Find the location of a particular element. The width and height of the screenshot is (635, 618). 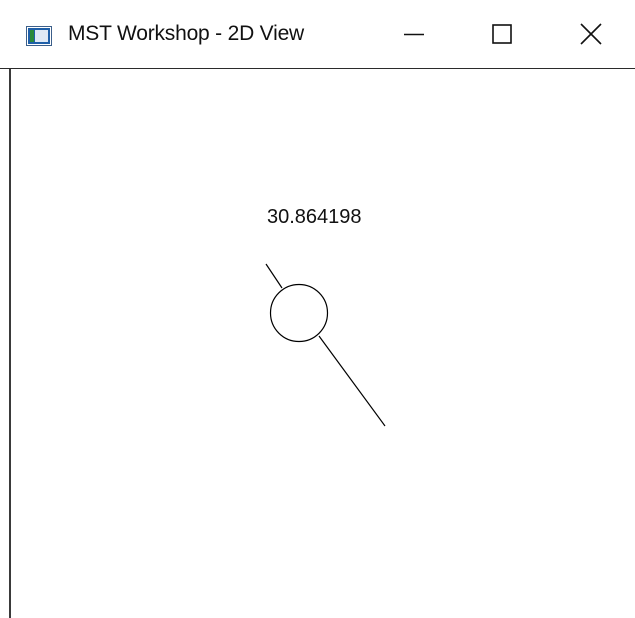

drawing-layer is located at coordinates (325, 345).